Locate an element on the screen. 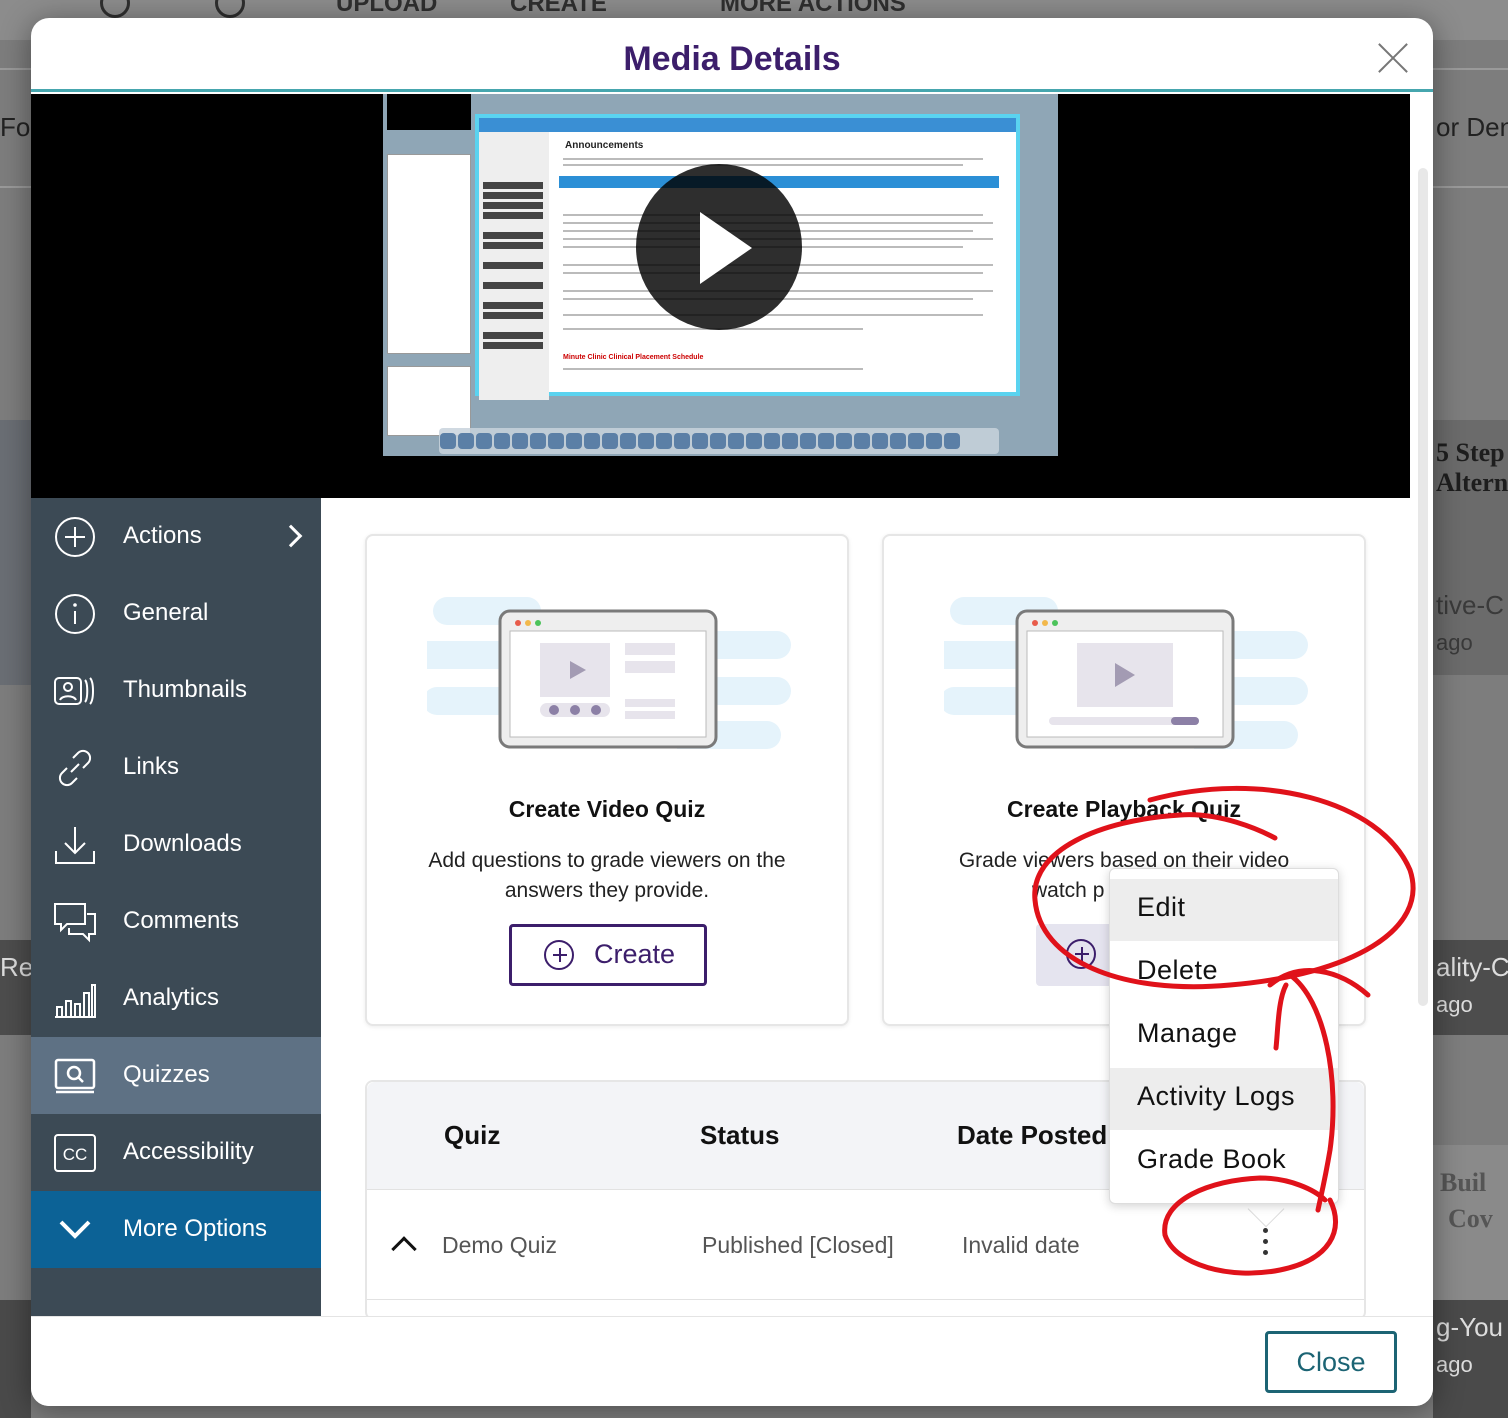 Image resolution: width=1508 pixels, height=1418 pixels. modal-title: Media Details is located at coordinates (732, 59).